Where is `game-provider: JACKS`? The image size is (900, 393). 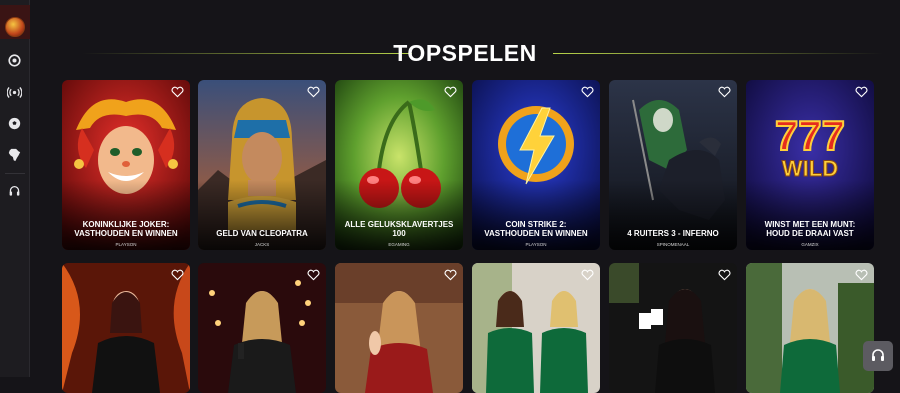 game-provider: JACKS is located at coordinates (262, 244).